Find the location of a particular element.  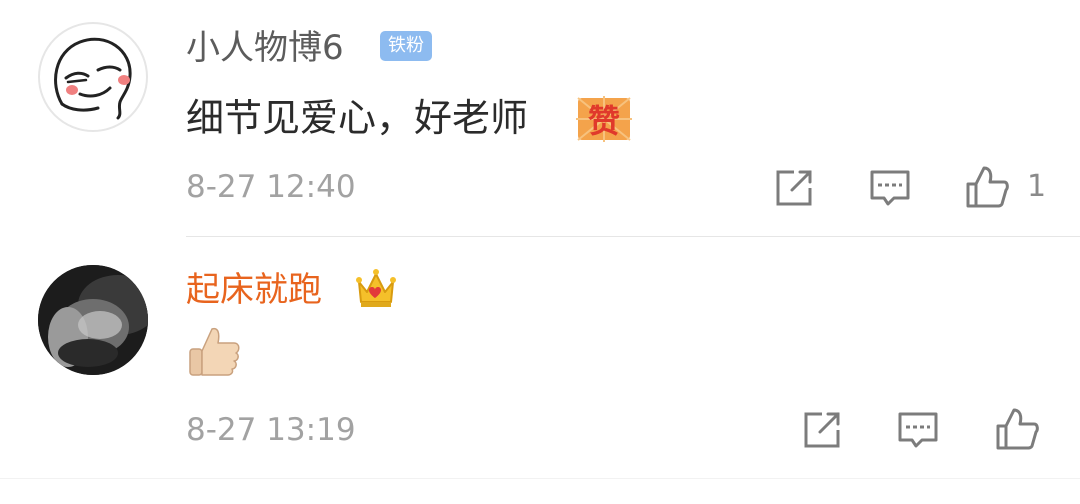

smirk-face-avatar-icon is located at coordinates (93, 78).